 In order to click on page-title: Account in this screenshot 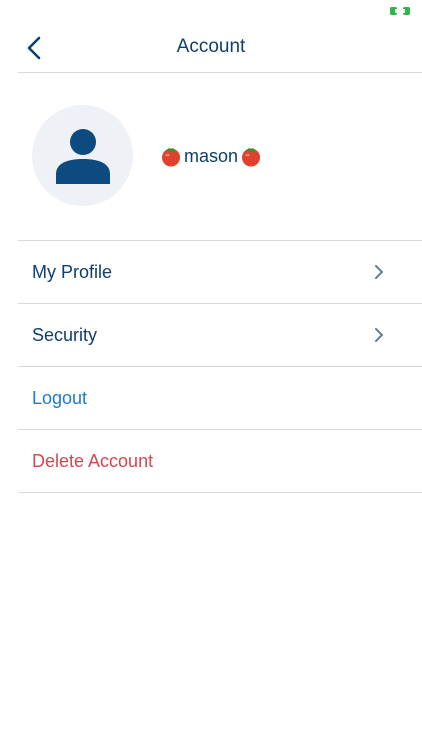, I will do `click(211, 46)`.